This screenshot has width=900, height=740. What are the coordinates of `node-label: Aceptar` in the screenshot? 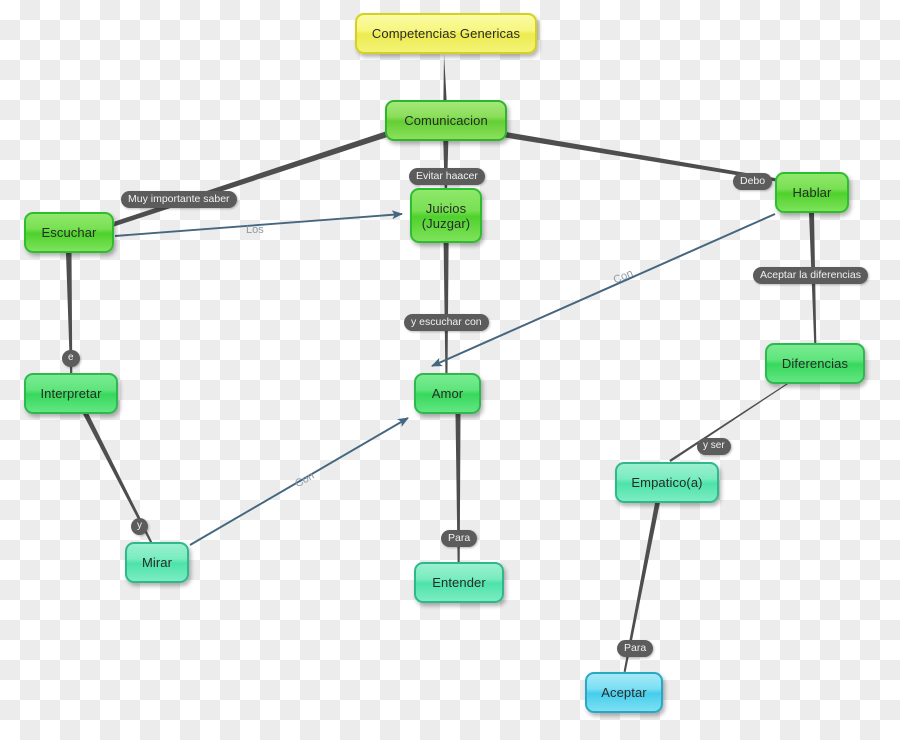 It's located at (624, 692).